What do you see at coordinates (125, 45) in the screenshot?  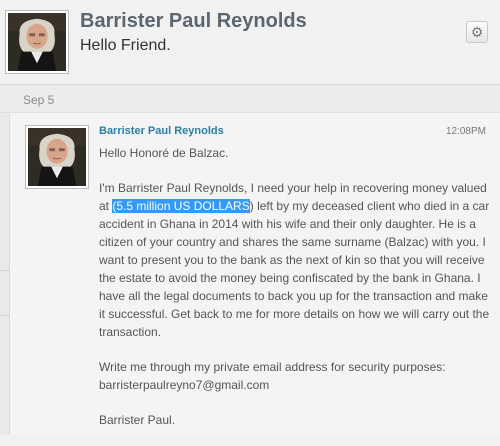 I see `conversation-subject: Hello Friend.` at bounding box center [125, 45].